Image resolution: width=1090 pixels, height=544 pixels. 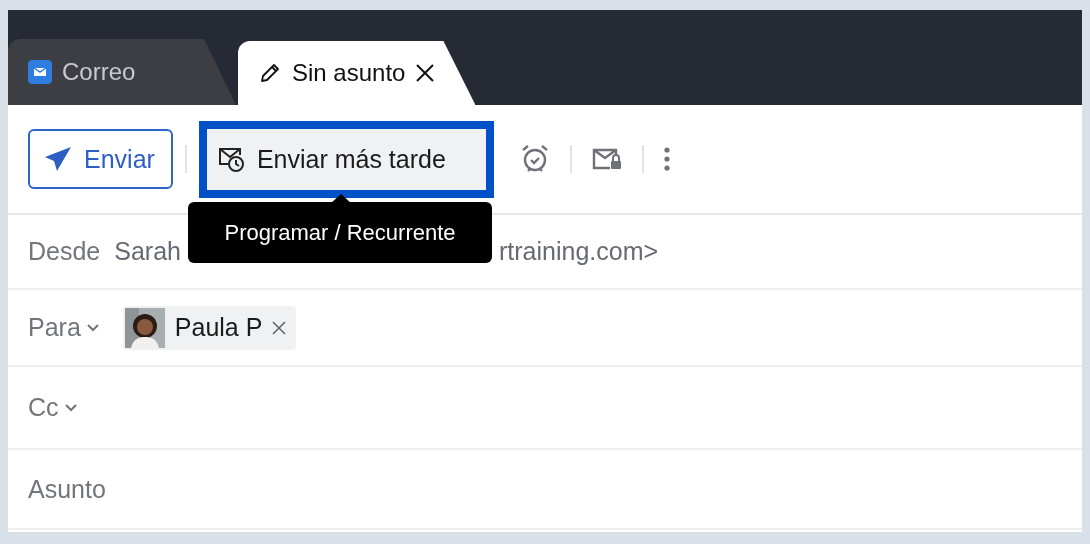 What do you see at coordinates (606, 159) in the screenshot?
I see `envelope-lock-icon` at bounding box center [606, 159].